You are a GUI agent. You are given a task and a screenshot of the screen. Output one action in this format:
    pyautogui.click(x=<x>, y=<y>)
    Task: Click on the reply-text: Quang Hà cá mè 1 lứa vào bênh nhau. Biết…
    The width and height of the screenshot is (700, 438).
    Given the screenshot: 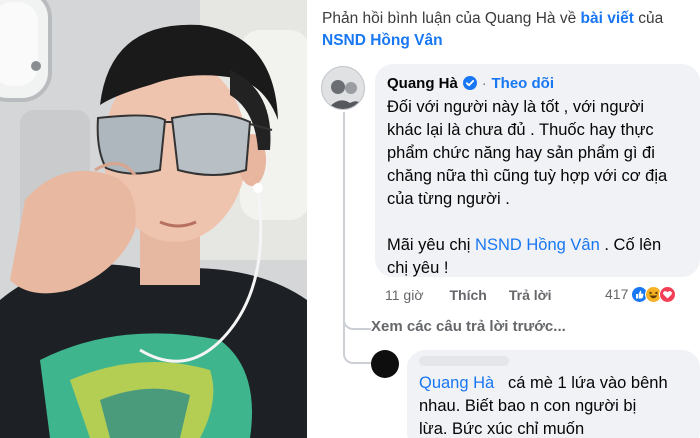 What is the action you would take?
    pyautogui.click(x=556, y=405)
    